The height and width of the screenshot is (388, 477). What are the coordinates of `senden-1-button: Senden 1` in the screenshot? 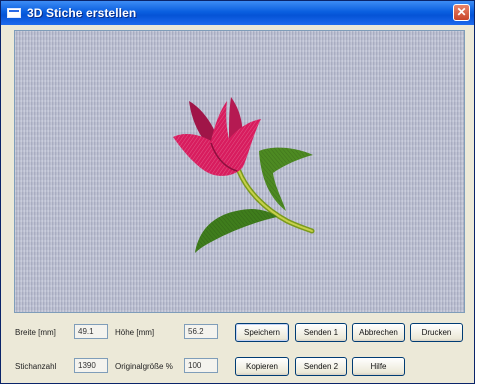 It's located at (321, 332).